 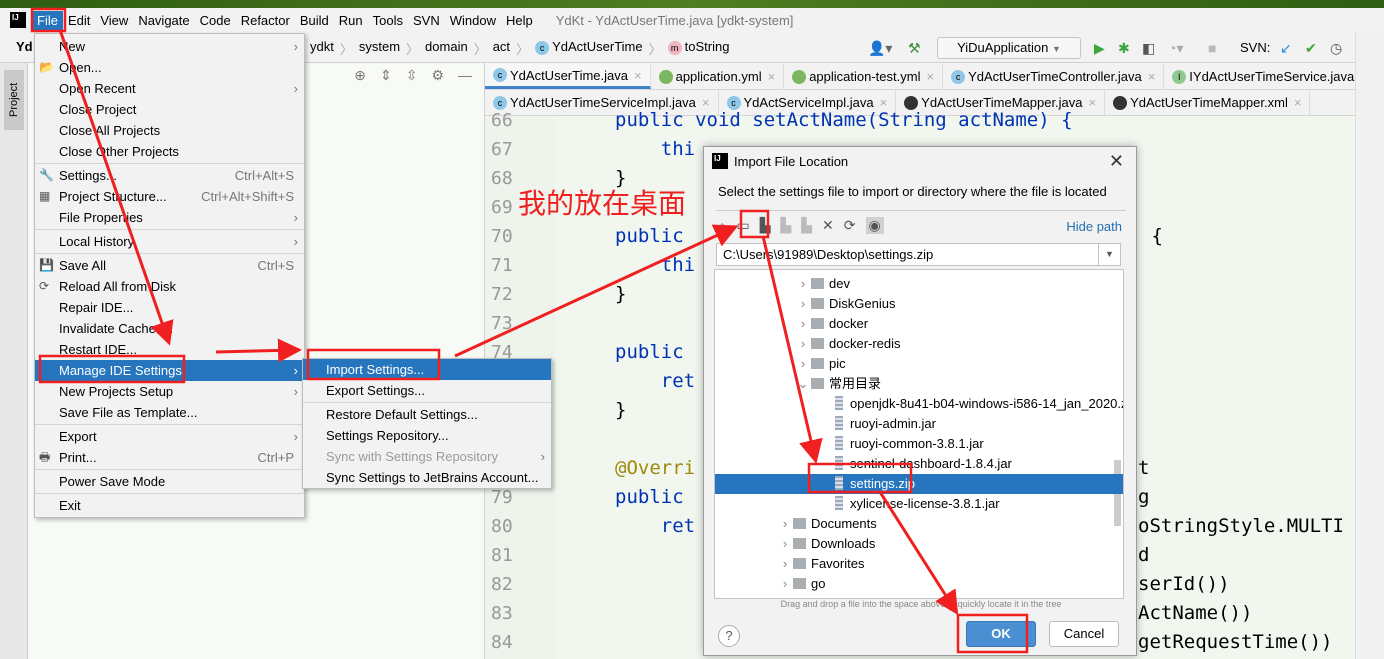 I want to click on editor-tab: c YdActUserTime.java ×, so click(x=568, y=76).